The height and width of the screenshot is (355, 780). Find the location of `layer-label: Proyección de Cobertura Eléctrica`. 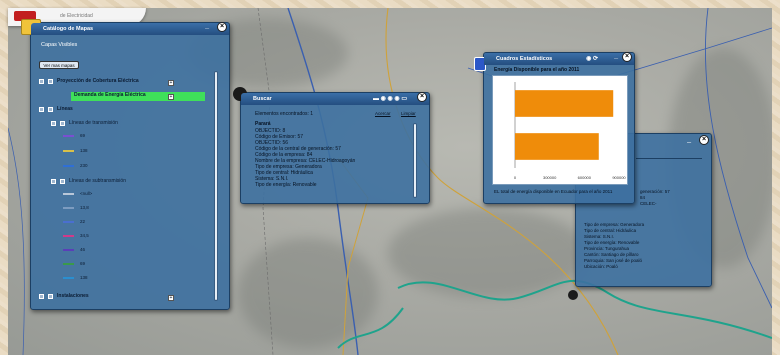

layer-label: Proyección de Cobertura Eléctrica is located at coordinates (98, 81).